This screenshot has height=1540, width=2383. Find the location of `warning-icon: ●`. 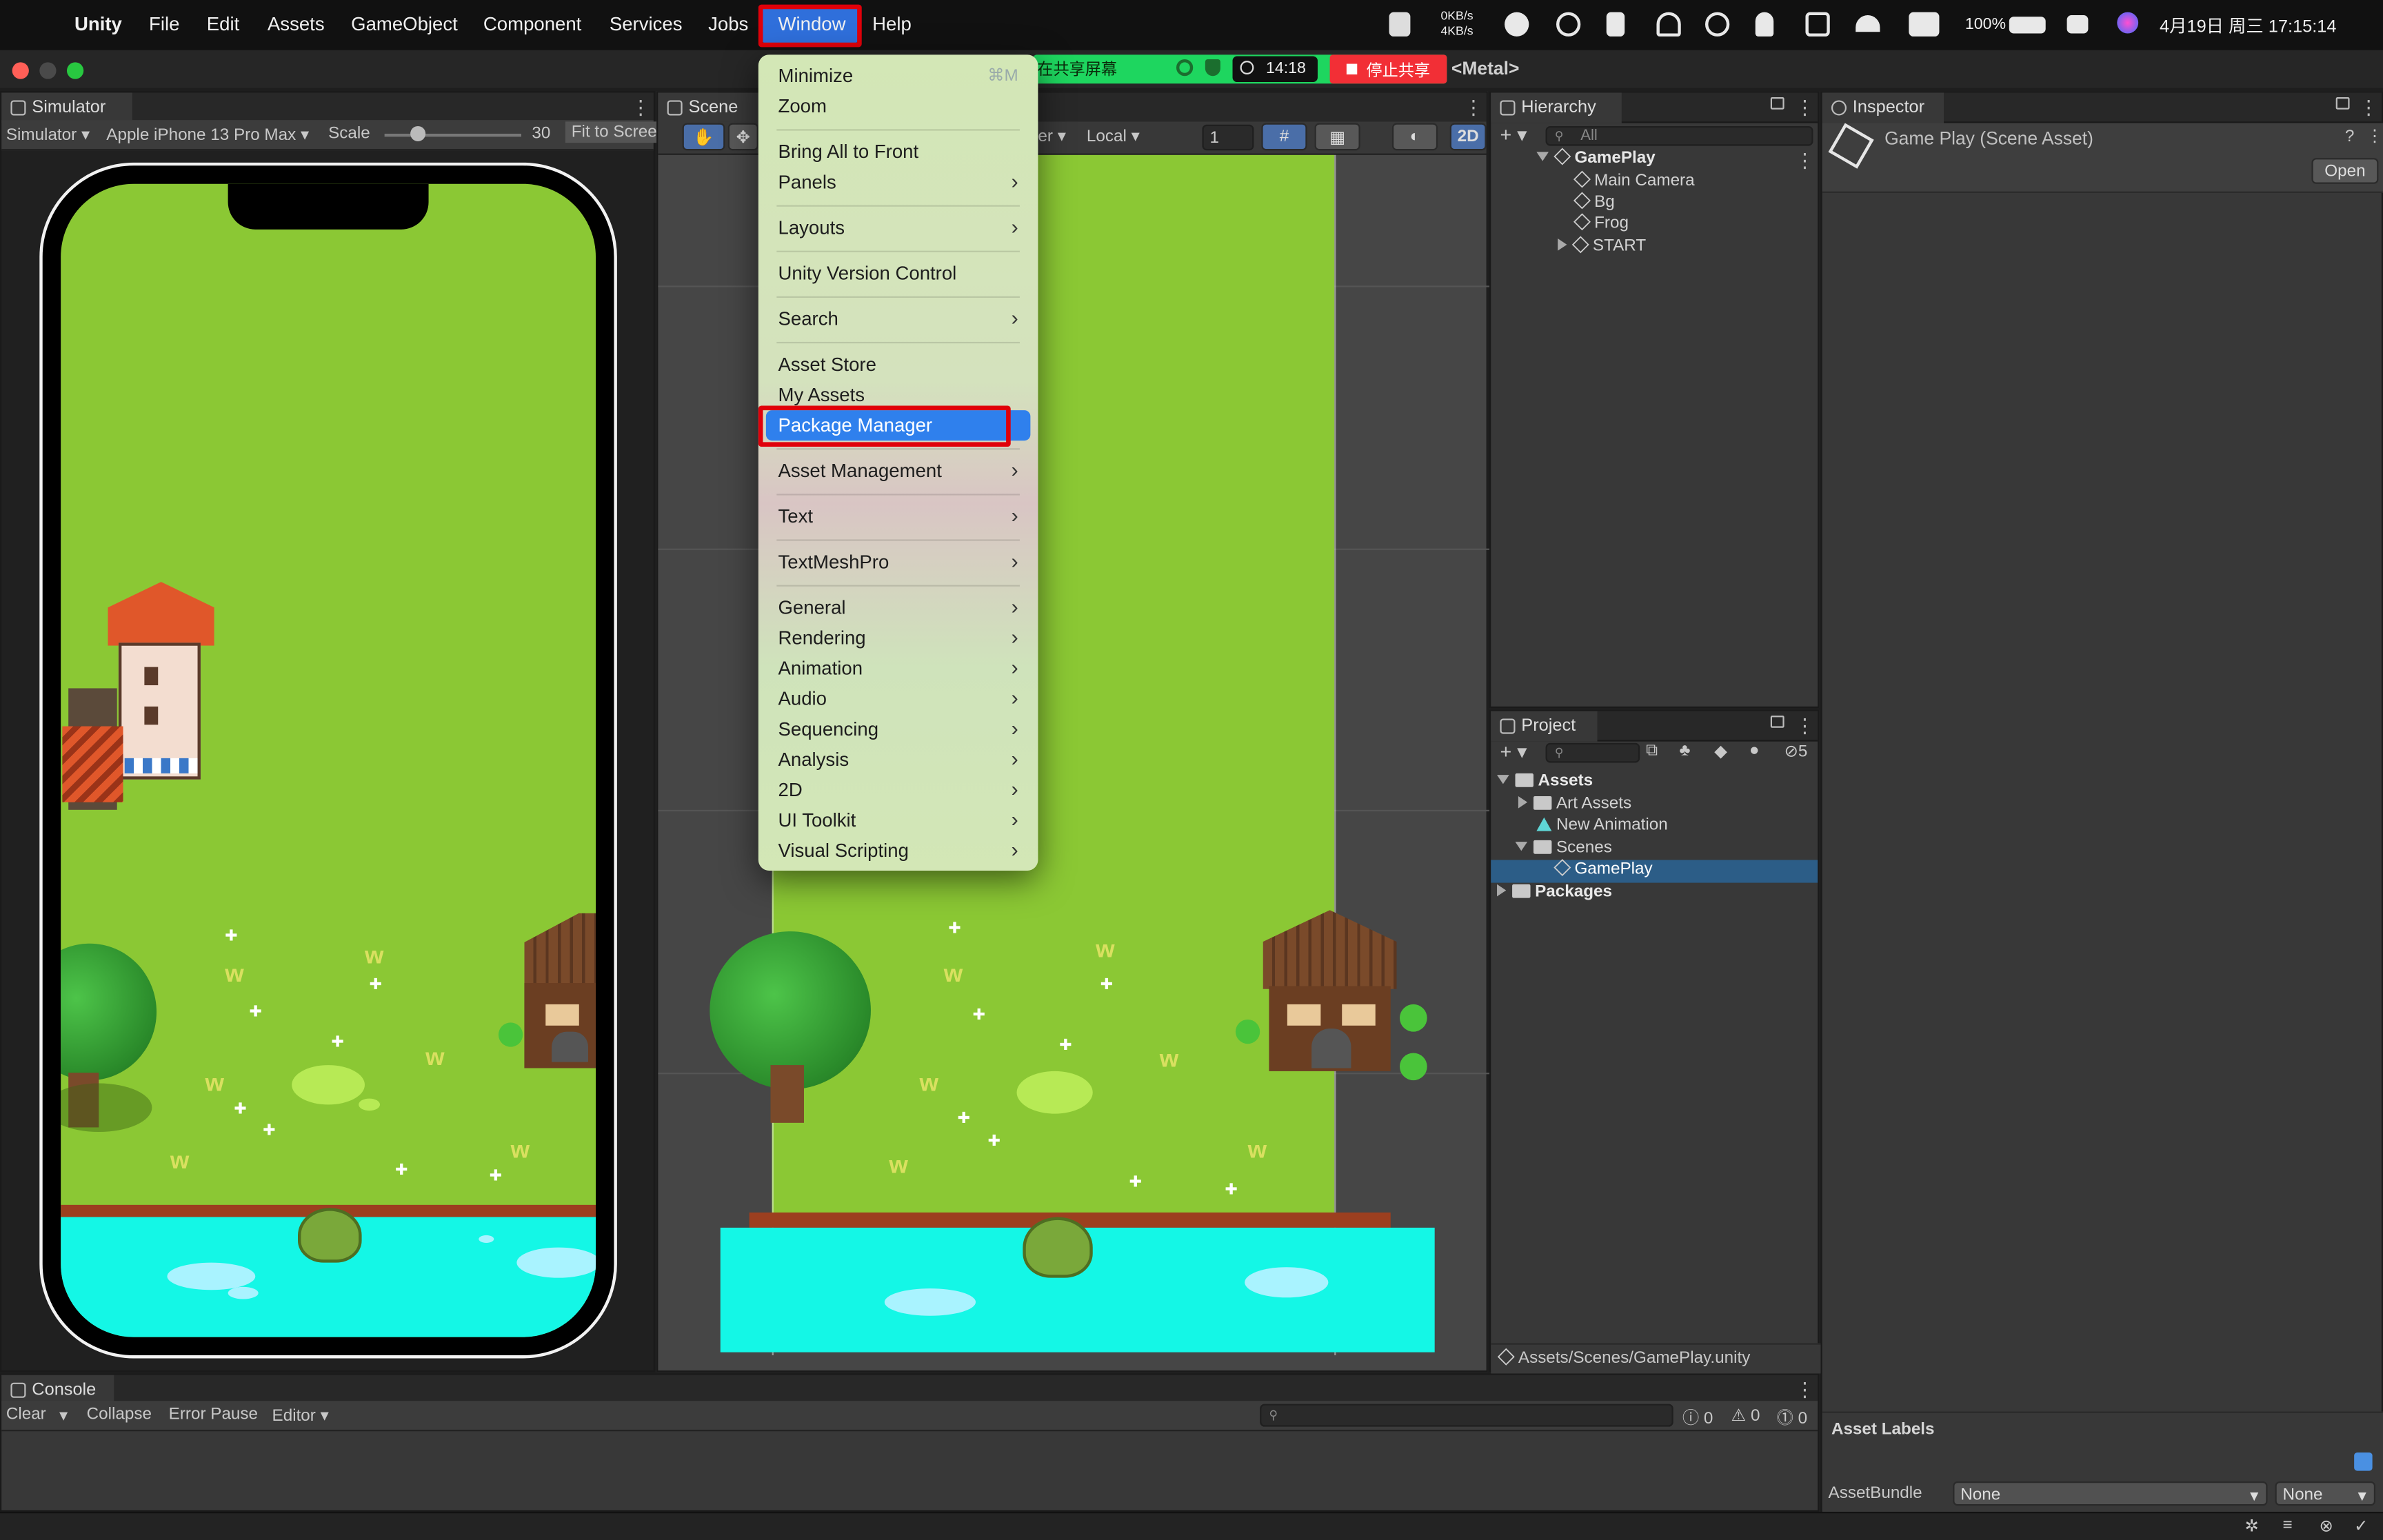

warning-icon: ● is located at coordinates (1754, 751).